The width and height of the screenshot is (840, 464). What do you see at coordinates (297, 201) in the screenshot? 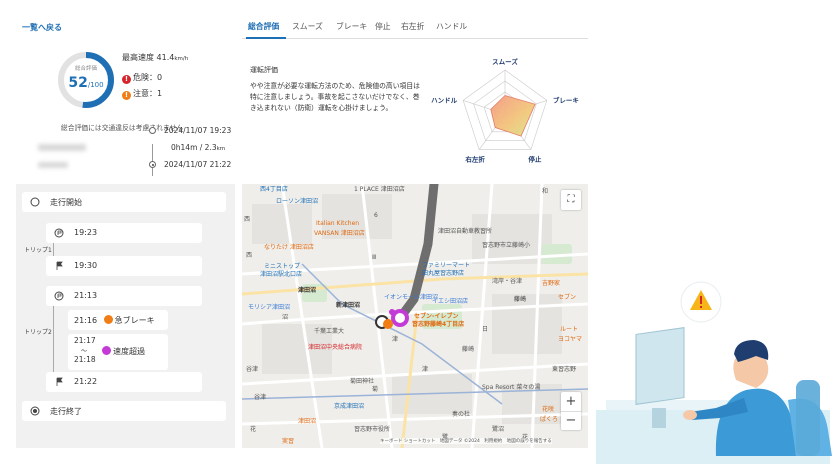
I see `map-label-2: ローソン津田沼` at bounding box center [297, 201].